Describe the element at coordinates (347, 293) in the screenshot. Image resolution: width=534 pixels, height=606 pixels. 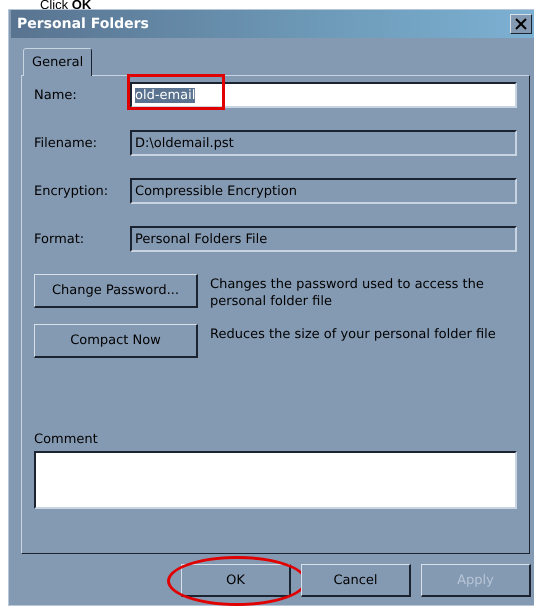
I see `action-description: Changes the password used to access the personal folder file` at that location.